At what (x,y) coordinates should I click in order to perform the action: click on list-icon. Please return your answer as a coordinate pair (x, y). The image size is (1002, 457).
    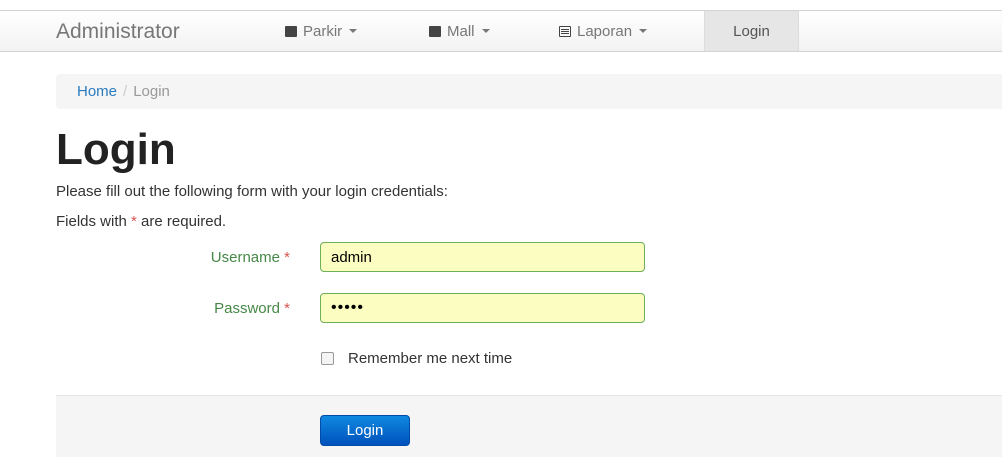
    Looking at the image, I should click on (565, 31).